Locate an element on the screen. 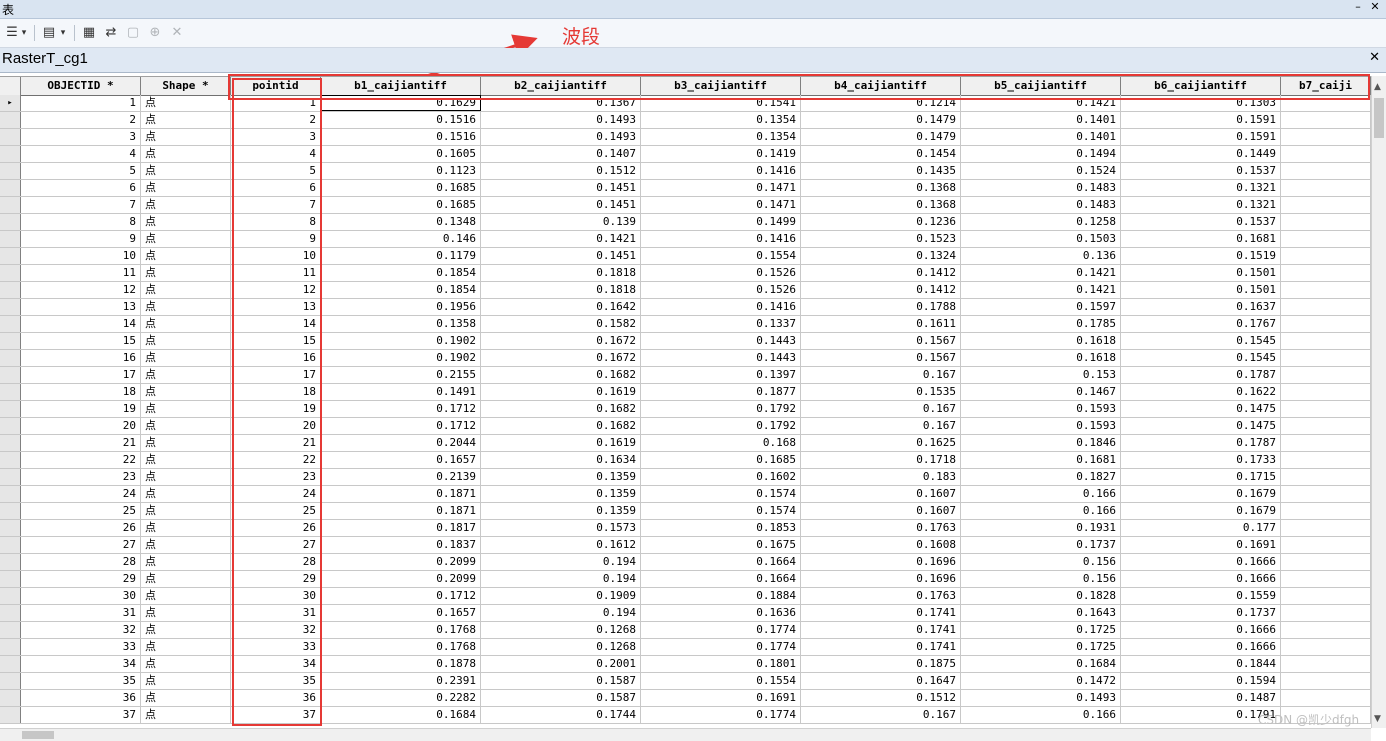 This screenshot has height=741, width=1386. column-header-b6_caijiantiff: b6_caijiantiff is located at coordinates (1201, 86).